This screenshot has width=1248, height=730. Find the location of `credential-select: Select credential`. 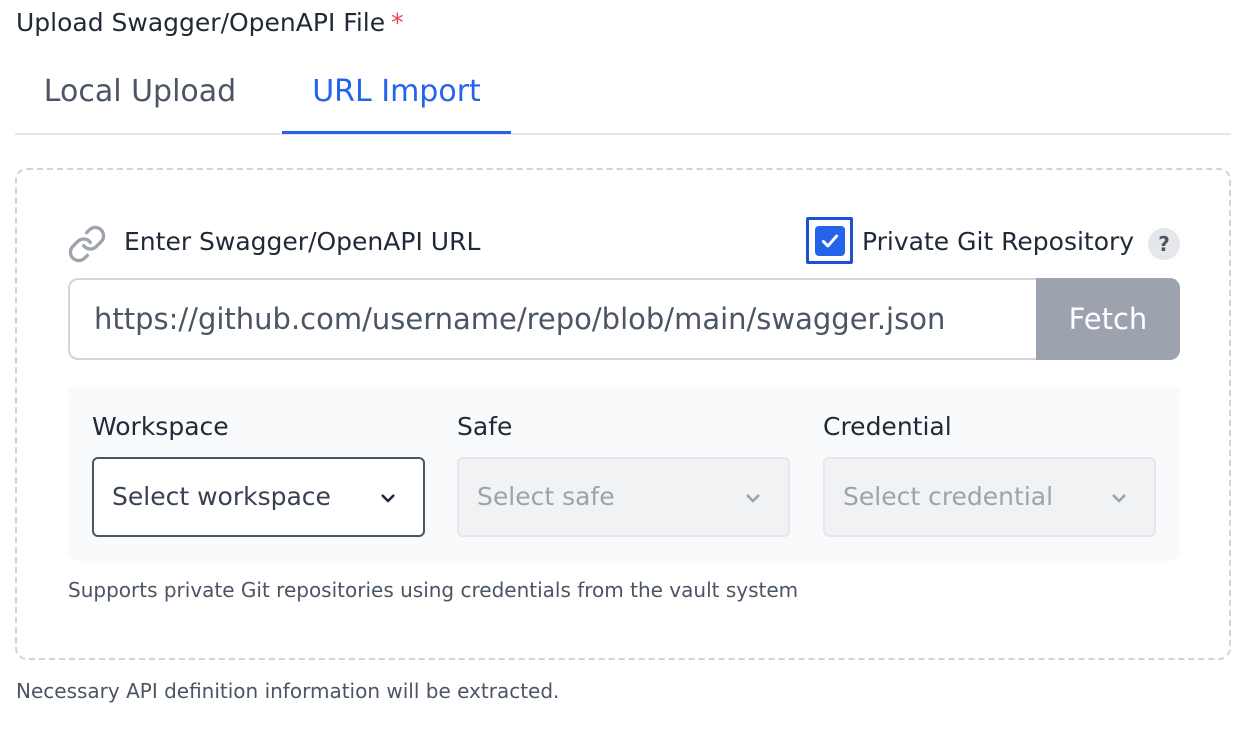

credential-select: Select credential is located at coordinates (989, 497).